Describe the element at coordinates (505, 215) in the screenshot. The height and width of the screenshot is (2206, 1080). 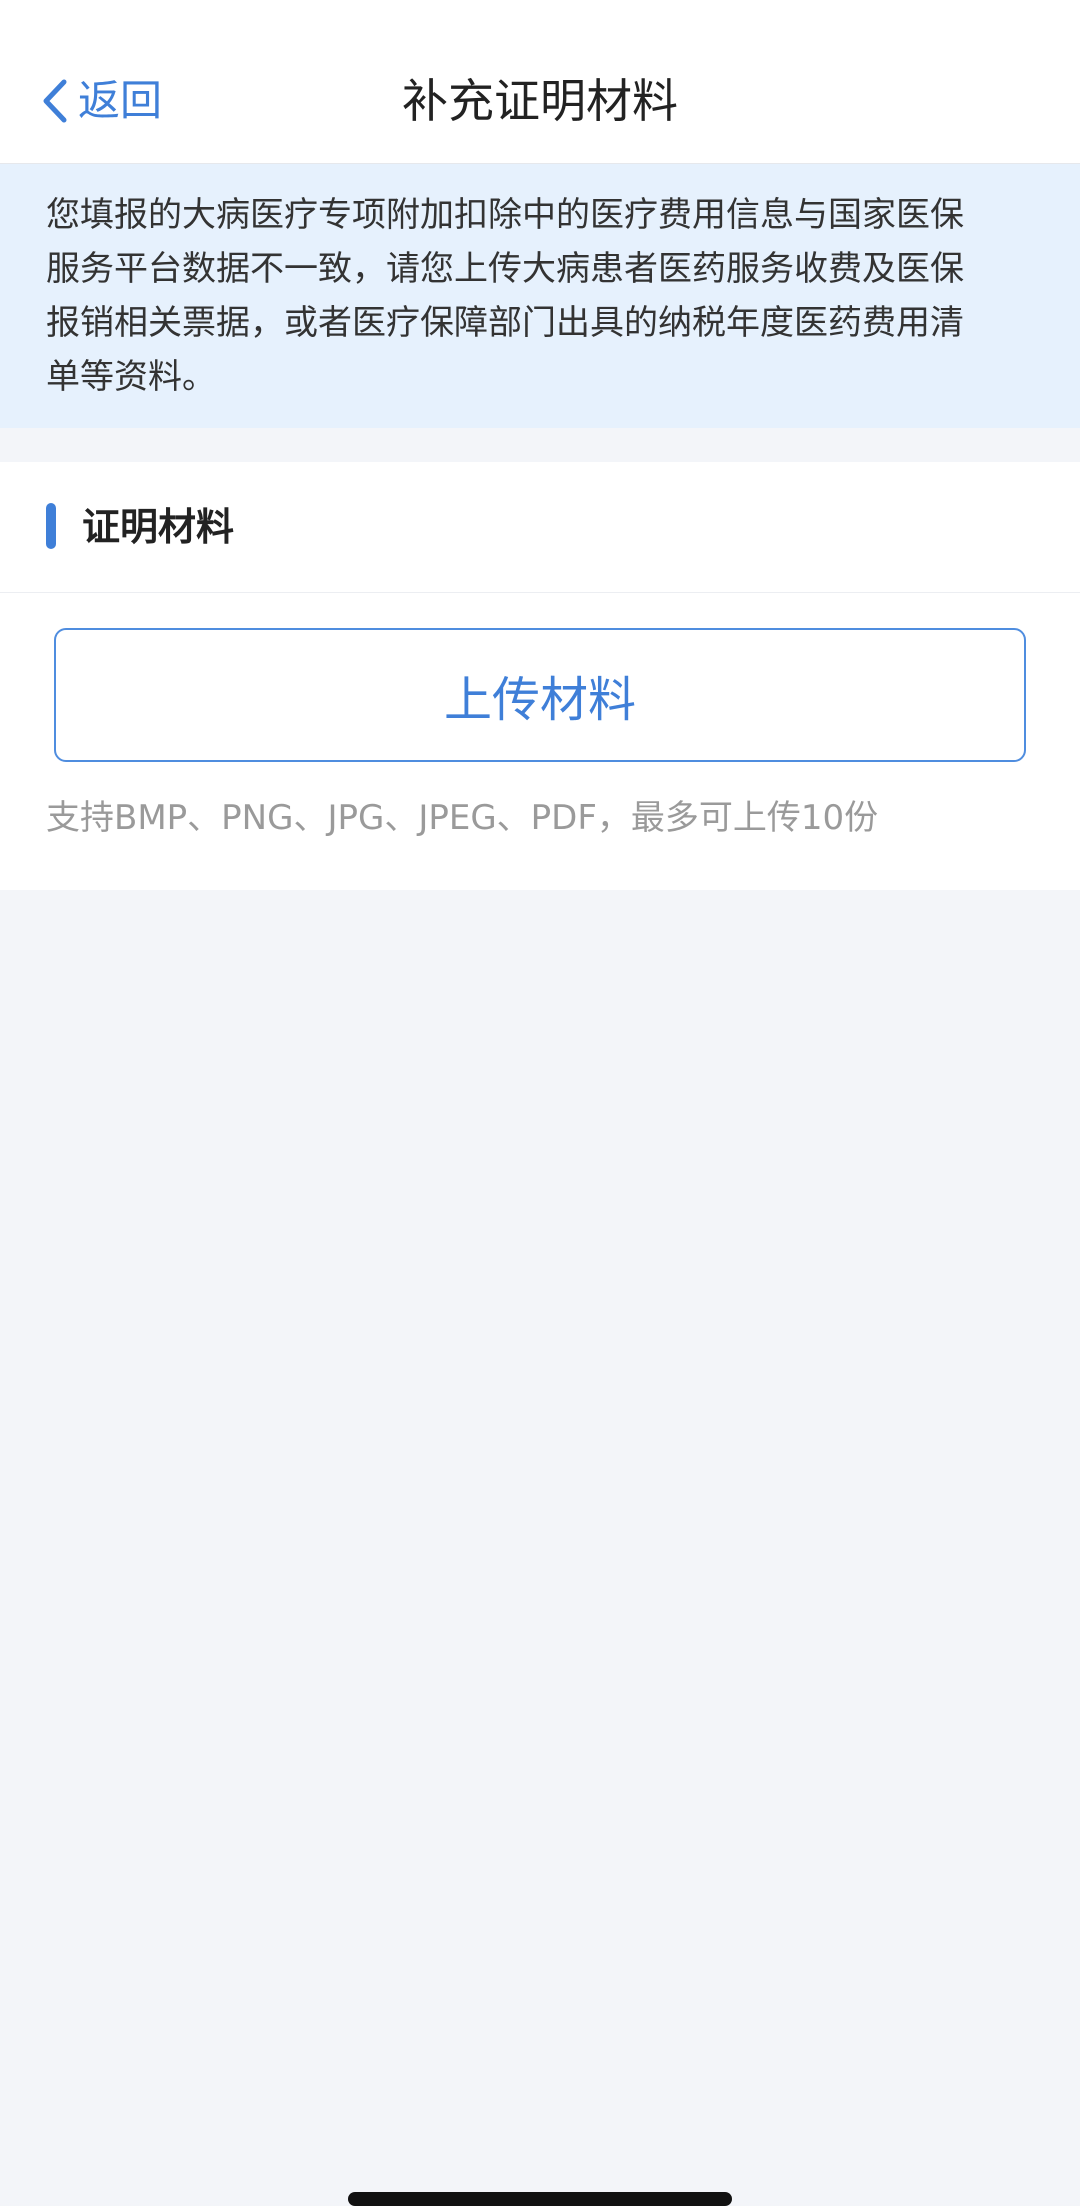
I see `notice-line: 您填报的大病医疗专项附加扣除中的医疗费用信息与国家医保` at that location.